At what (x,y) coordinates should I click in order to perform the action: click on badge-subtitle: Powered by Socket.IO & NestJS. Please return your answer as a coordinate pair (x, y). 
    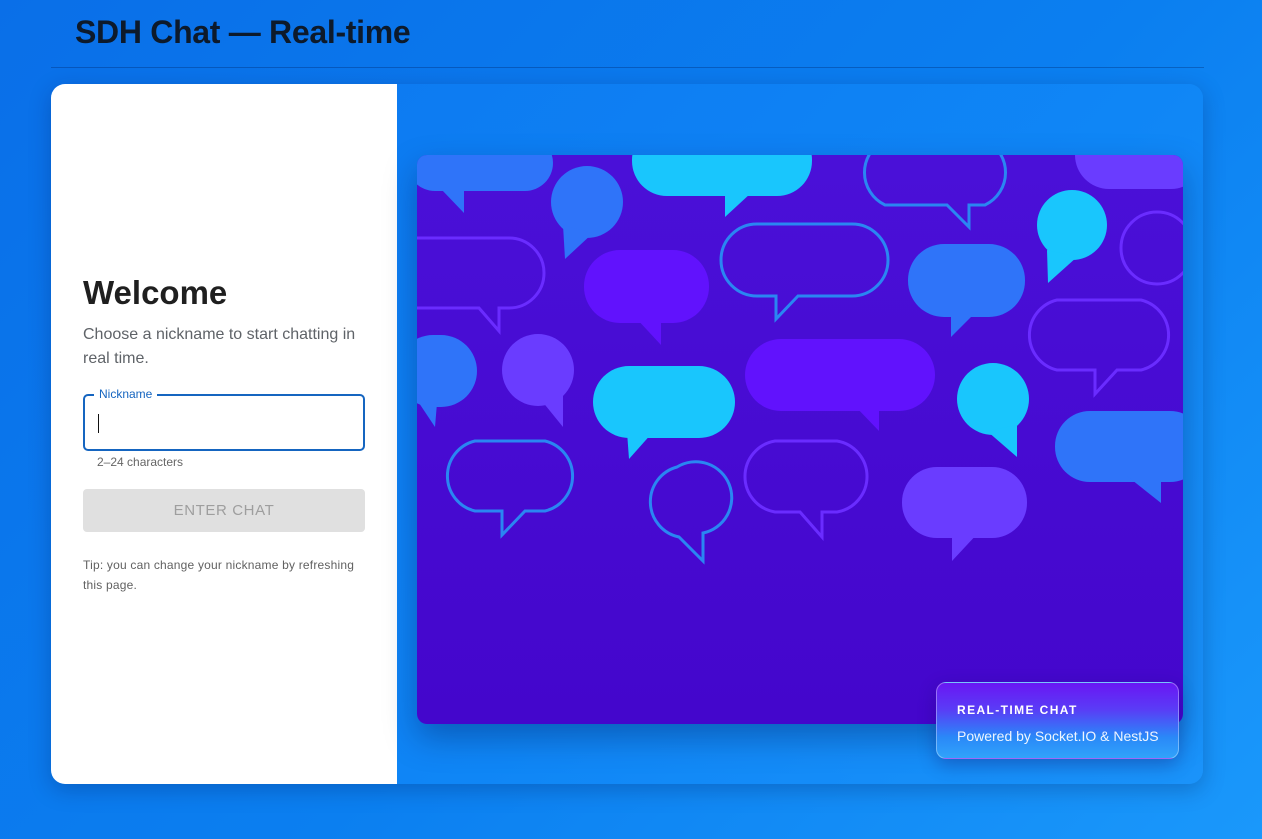
    Looking at the image, I should click on (1058, 736).